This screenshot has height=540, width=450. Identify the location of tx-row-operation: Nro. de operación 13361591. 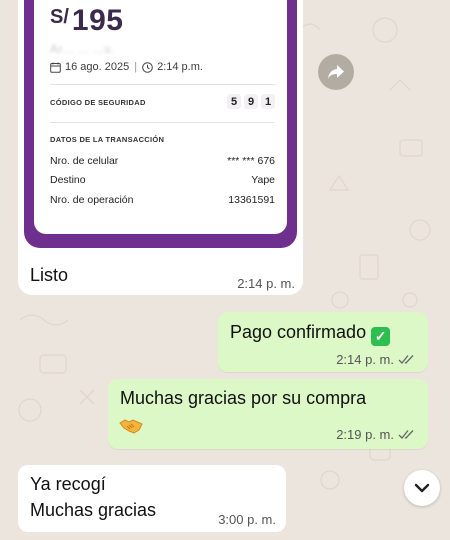
(162, 200).